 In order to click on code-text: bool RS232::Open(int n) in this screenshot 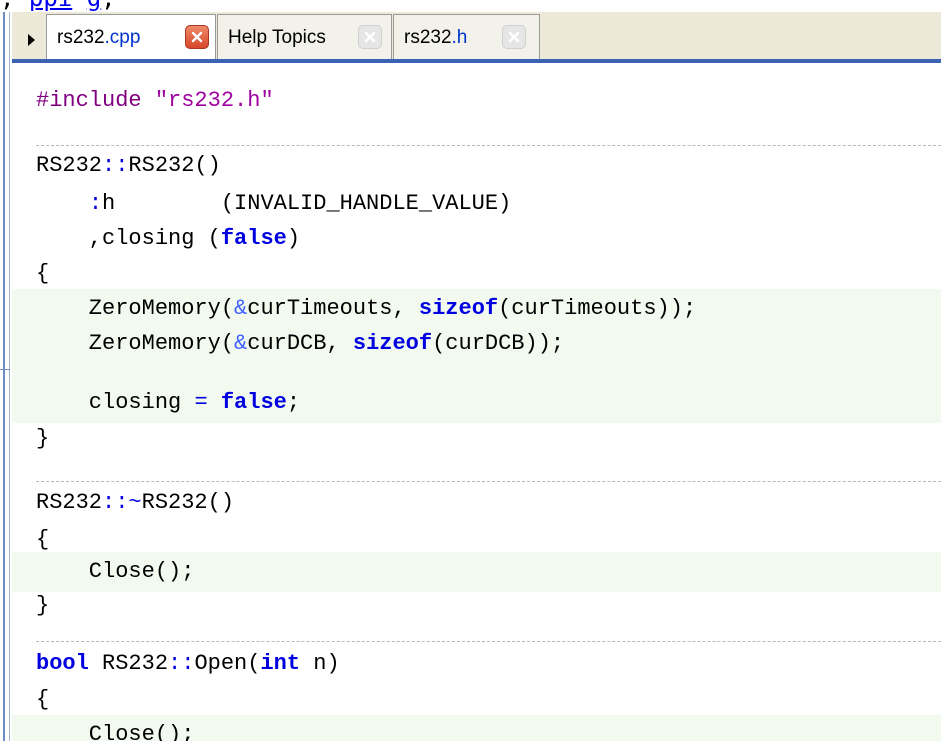, I will do `click(188, 664)`.